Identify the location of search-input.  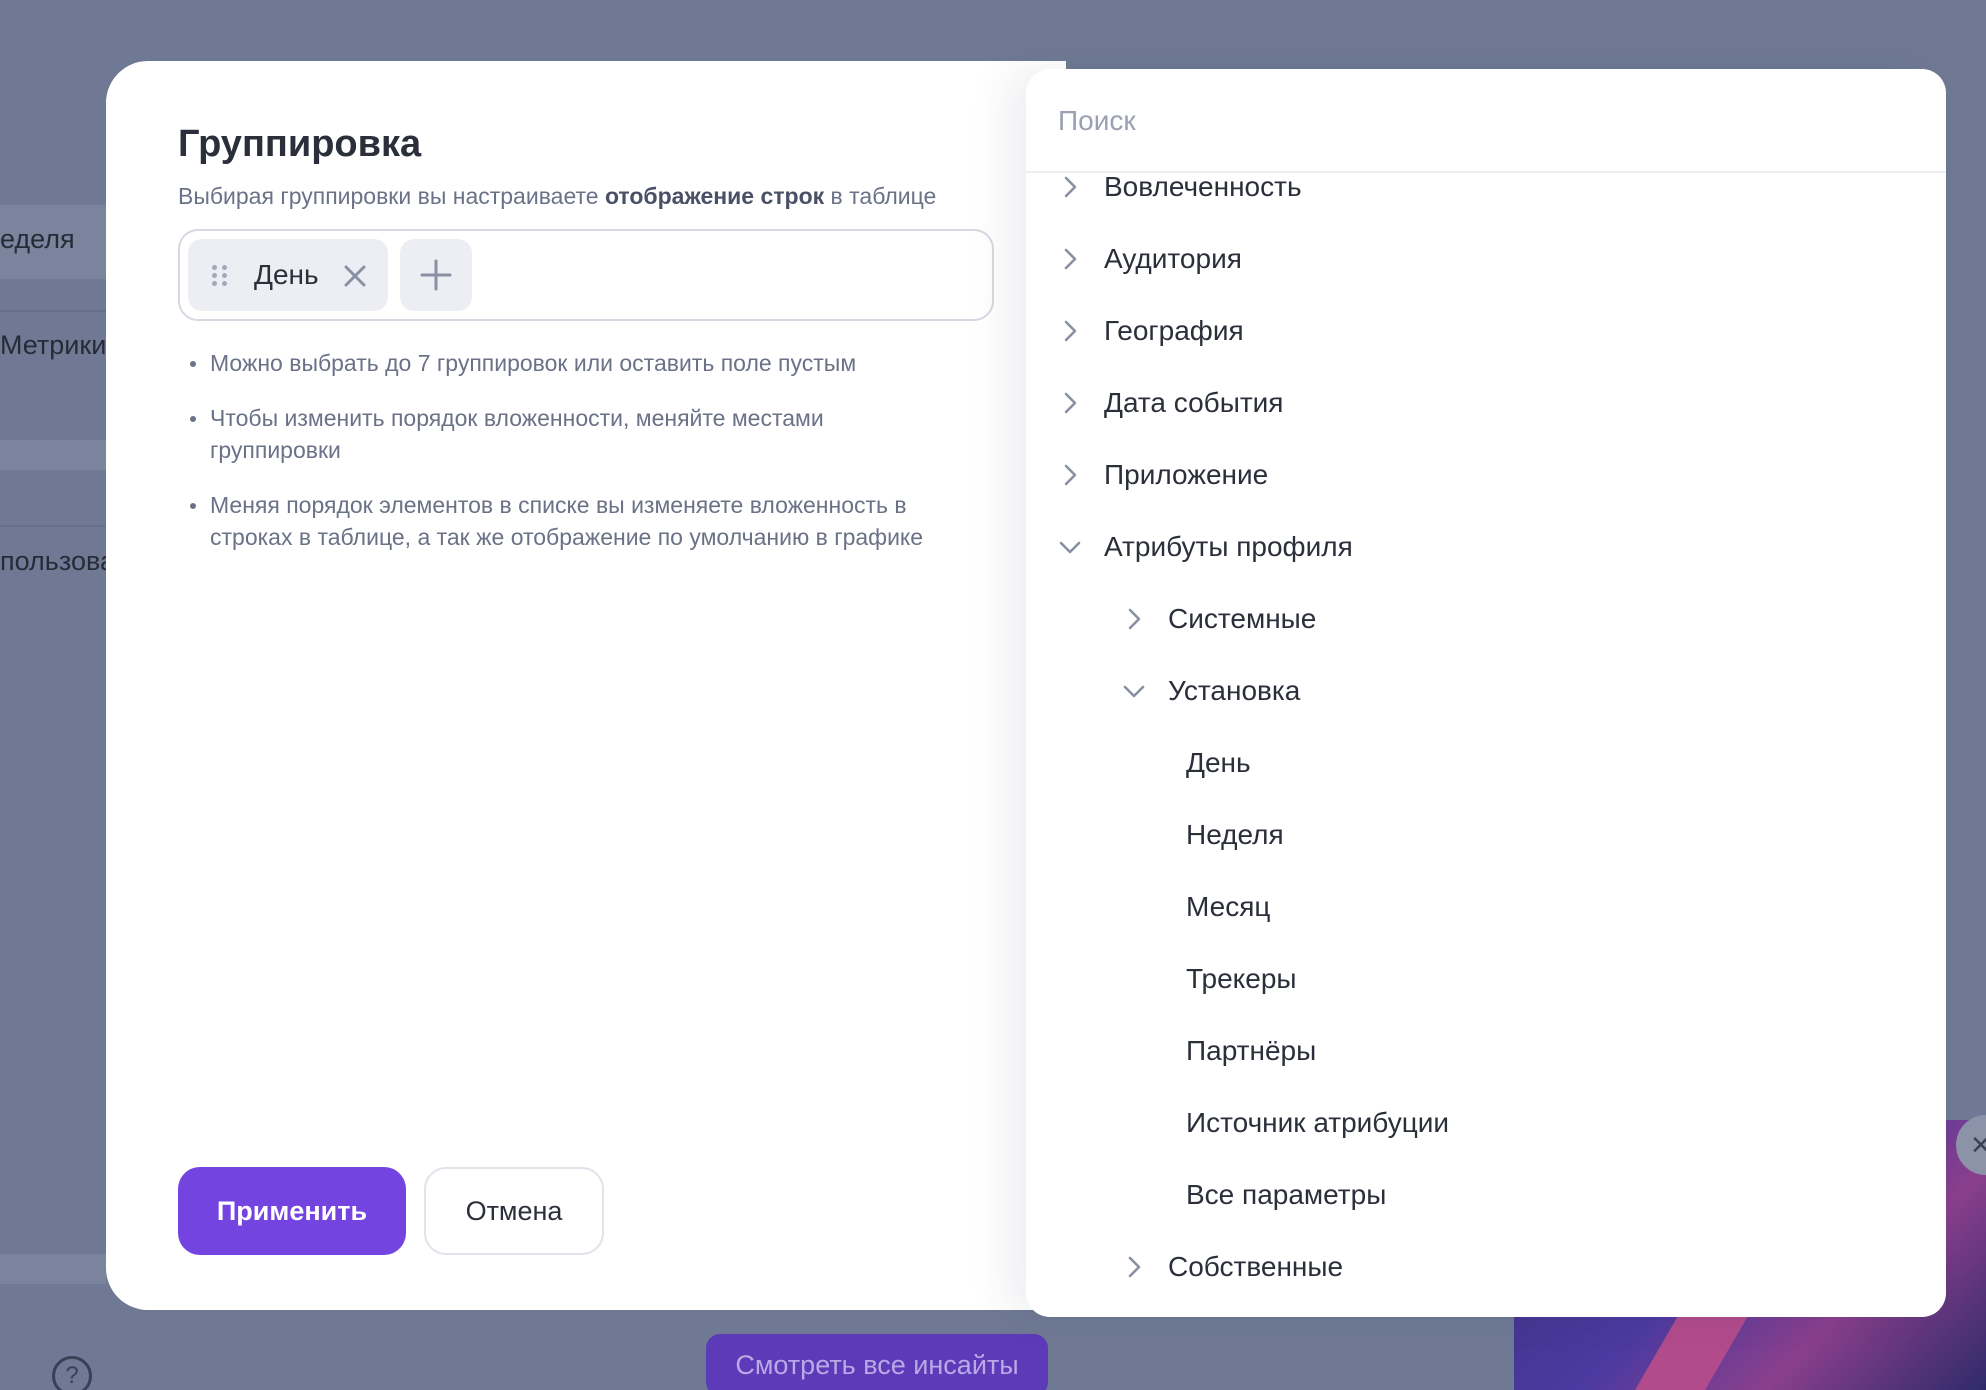
(1478, 121).